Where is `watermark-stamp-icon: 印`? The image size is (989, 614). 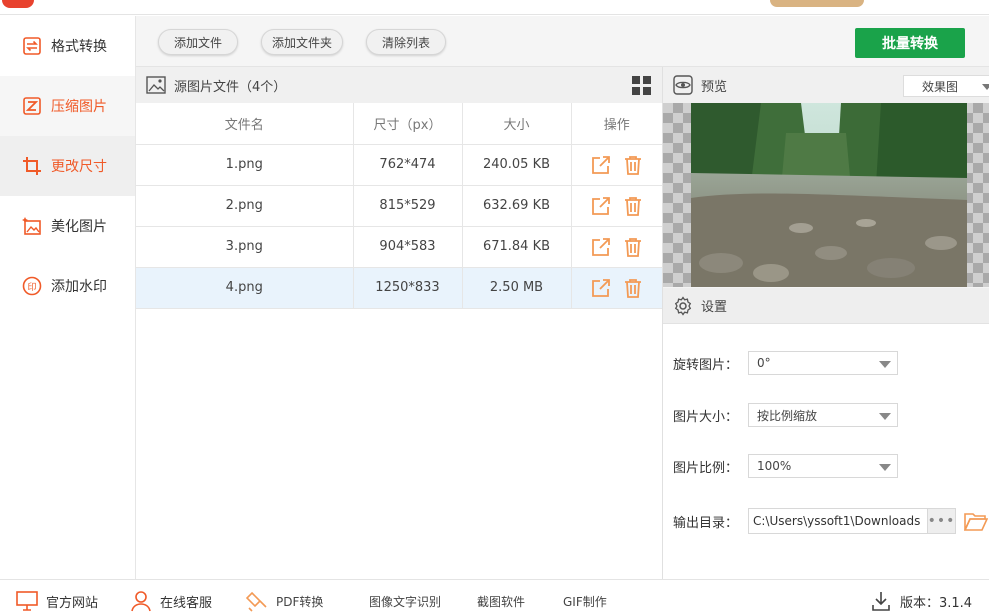 watermark-stamp-icon: 印 is located at coordinates (32, 286).